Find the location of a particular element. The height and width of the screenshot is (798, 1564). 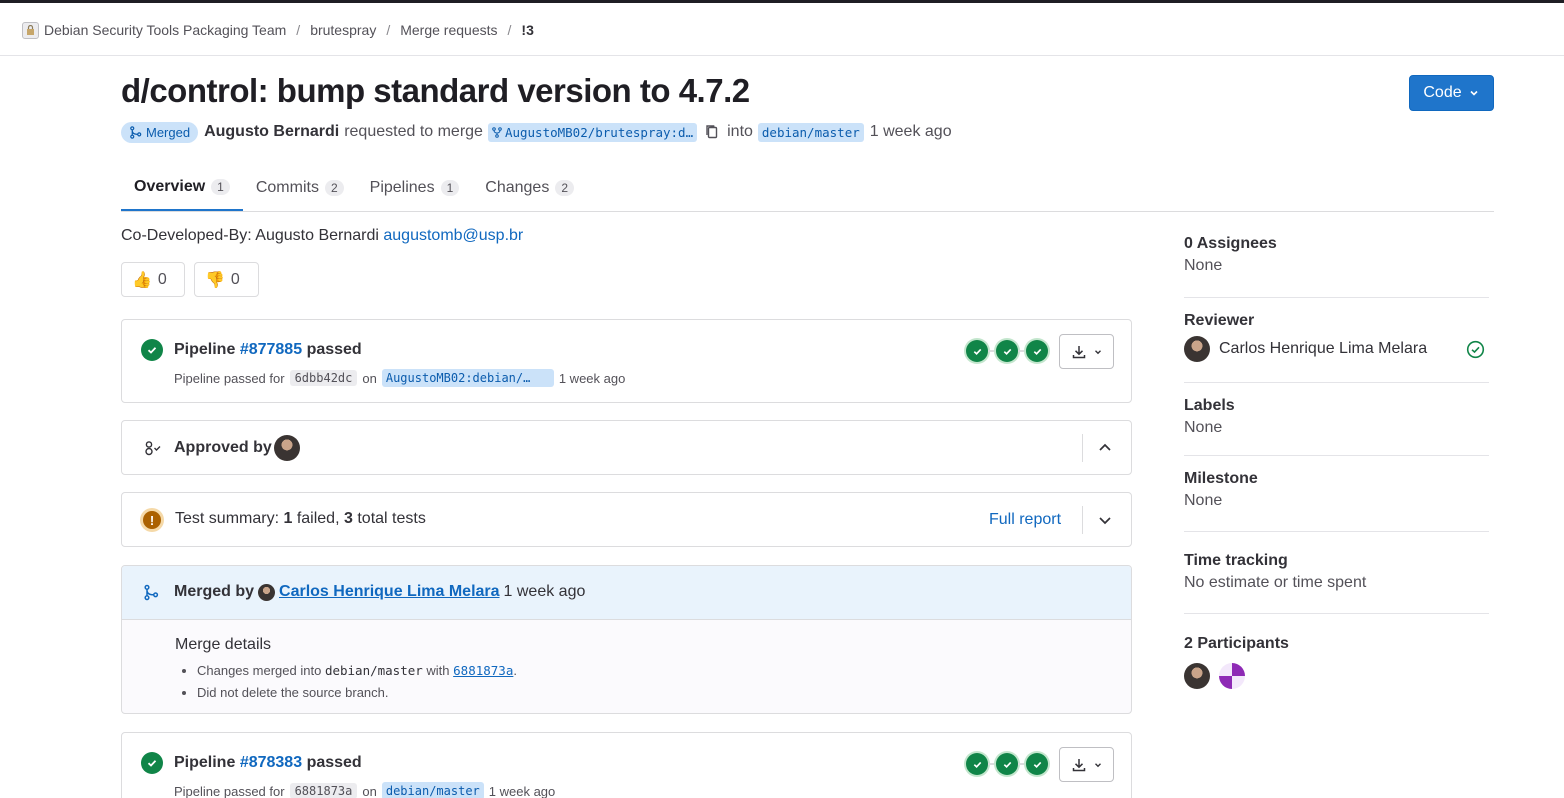

tab-pipelines: Pipelines 1 is located at coordinates (415, 187).